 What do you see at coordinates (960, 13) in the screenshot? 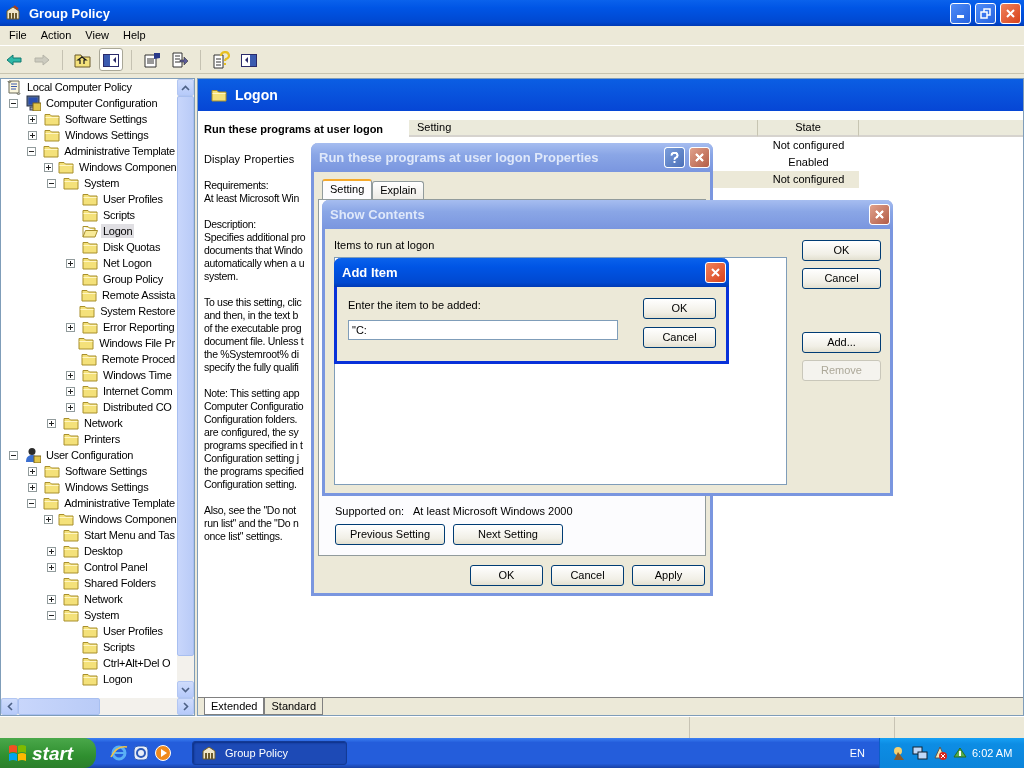
I see `minimize-button` at bounding box center [960, 13].